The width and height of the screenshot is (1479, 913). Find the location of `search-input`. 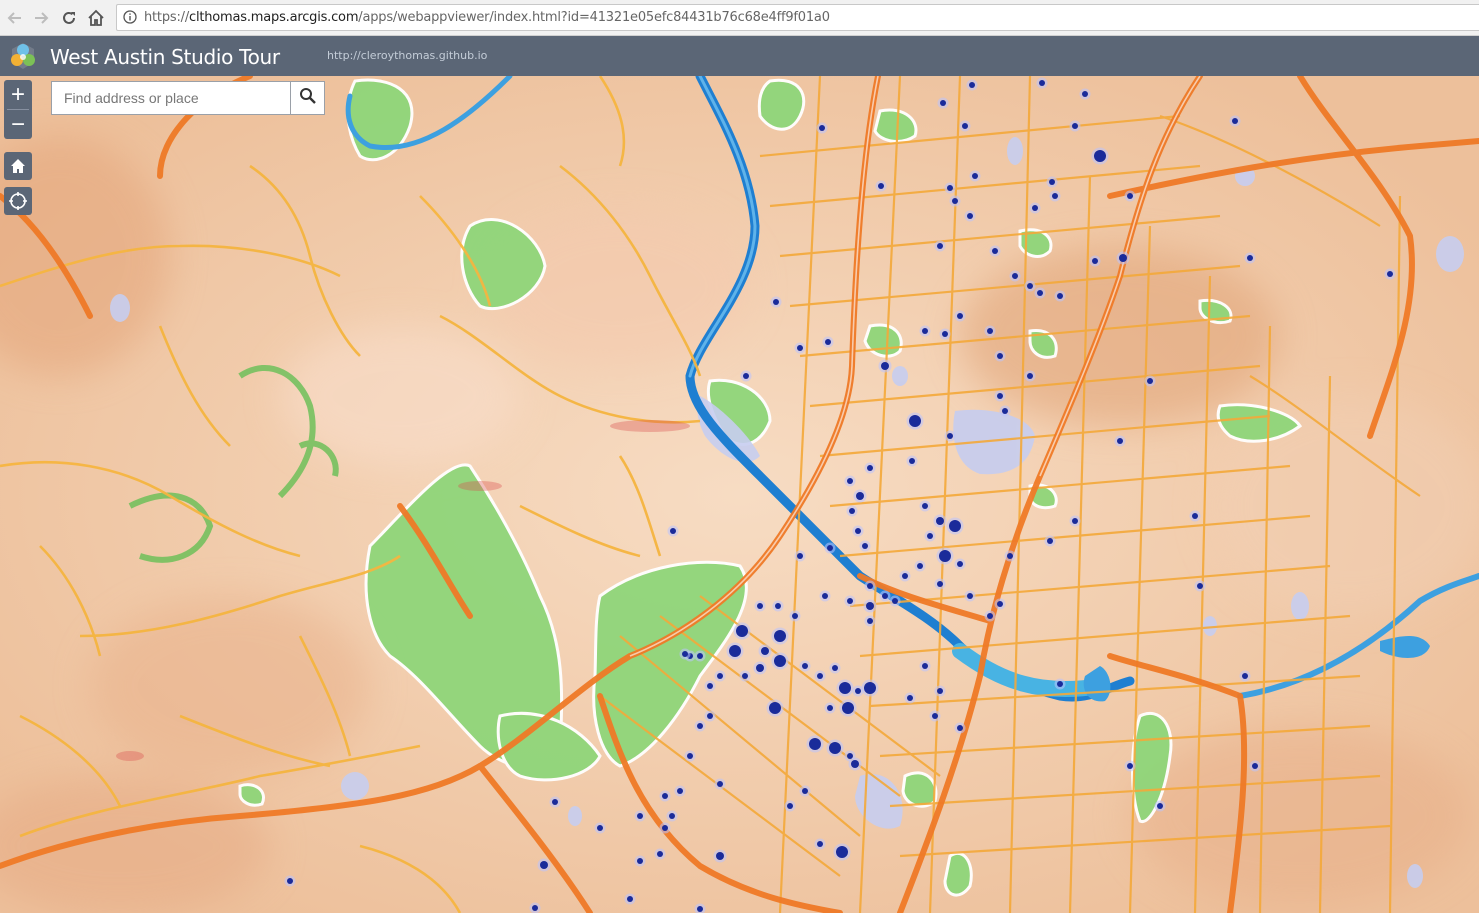

search-input is located at coordinates (172, 98).